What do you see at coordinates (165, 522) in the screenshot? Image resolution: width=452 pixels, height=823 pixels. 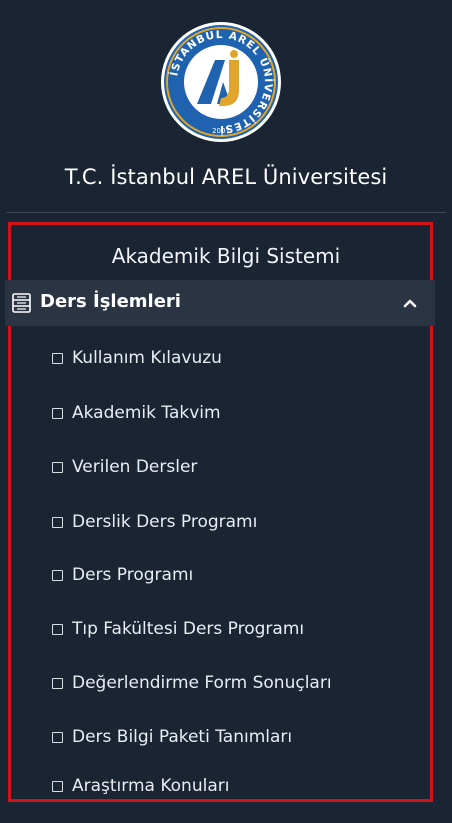 I see `menu-item-label: Derslik Ders Programı` at bounding box center [165, 522].